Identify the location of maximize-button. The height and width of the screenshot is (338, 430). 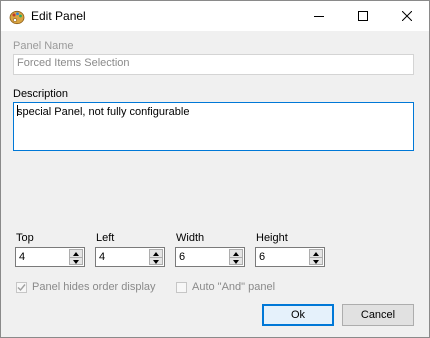
(363, 16).